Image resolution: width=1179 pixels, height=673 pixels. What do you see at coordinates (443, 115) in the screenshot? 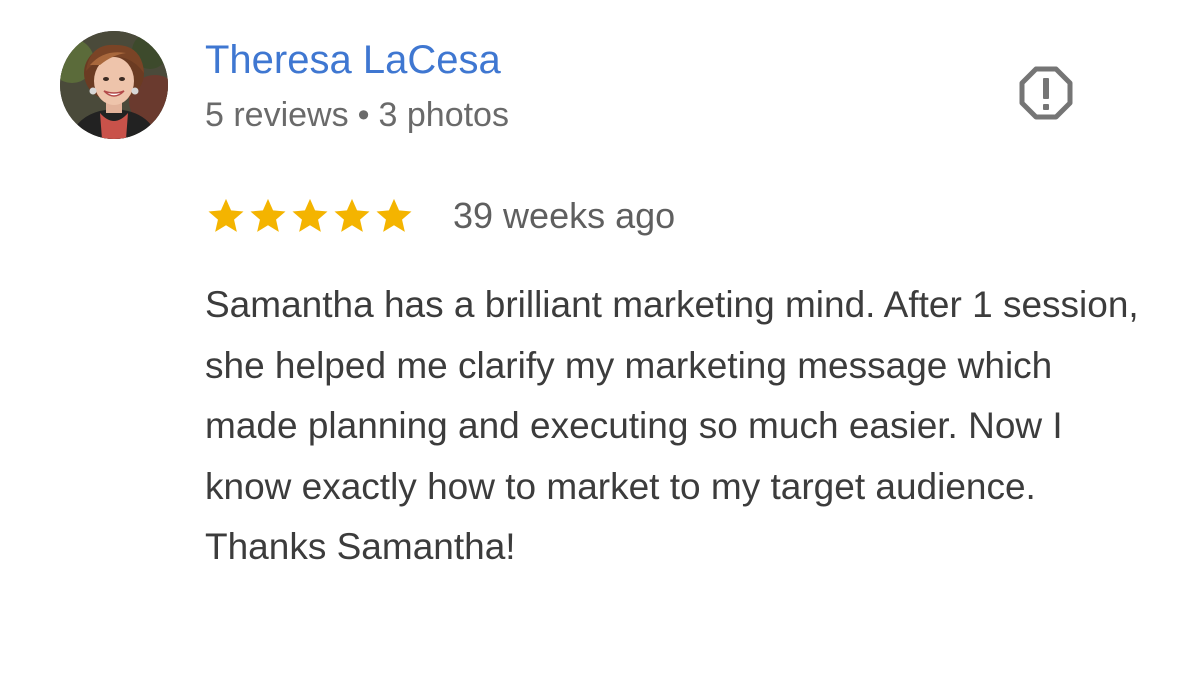
I see `photos-count: 3 photos` at bounding box center [443, 115].